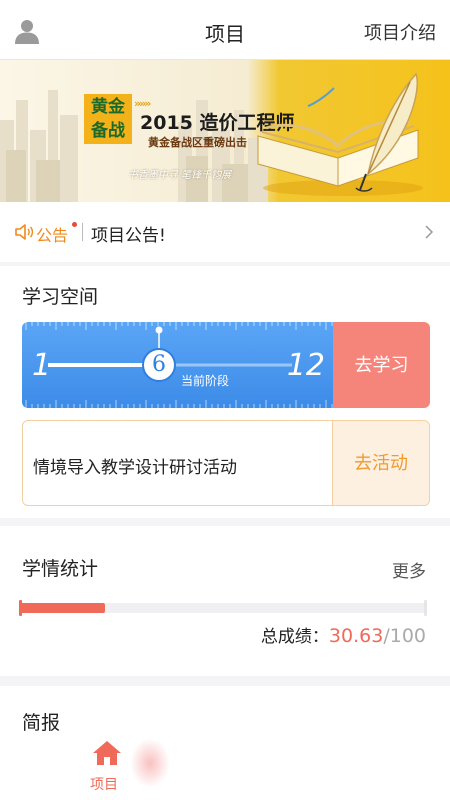 This screenshot has height=800, width=450. I want to click on total-score-label: 总成绩：, so click(294, 637).